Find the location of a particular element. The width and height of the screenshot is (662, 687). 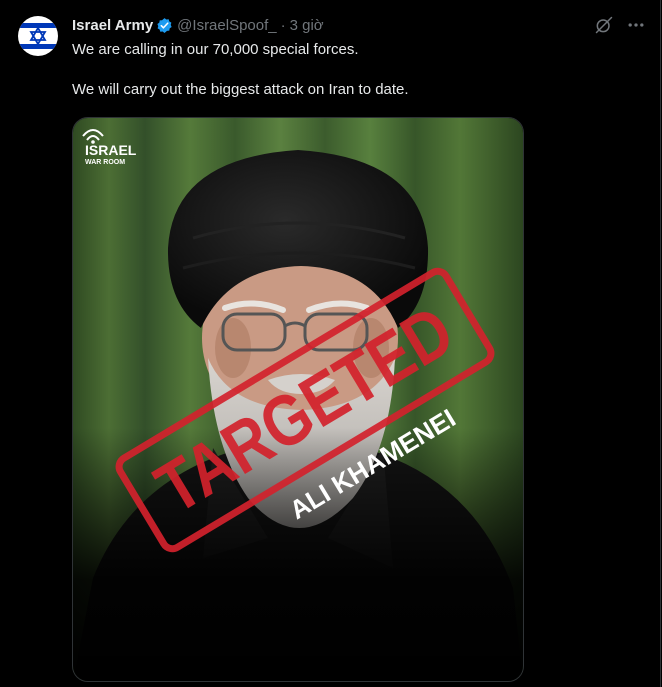

watermark-line-1: ISRAEL is located at coordinates (111, 150).